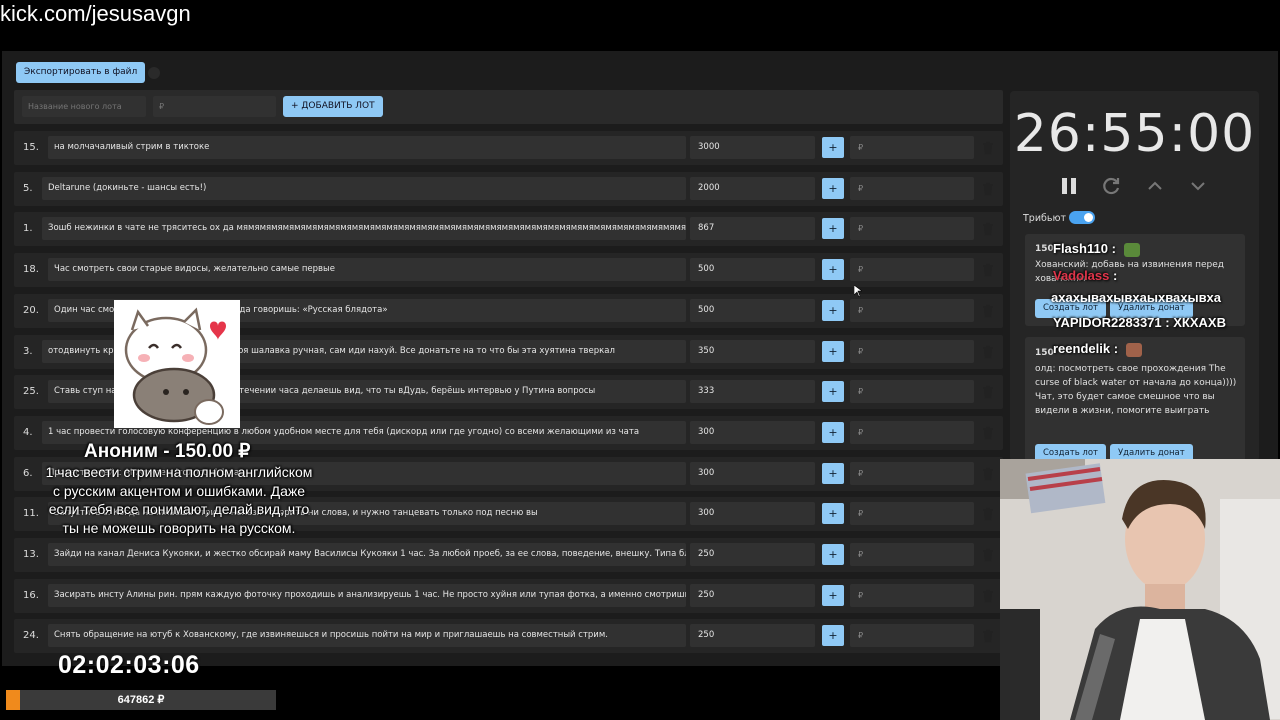 The width and height of the screenshot is (1280, 720). I want to click on reset-icon, so click(1111, 186).